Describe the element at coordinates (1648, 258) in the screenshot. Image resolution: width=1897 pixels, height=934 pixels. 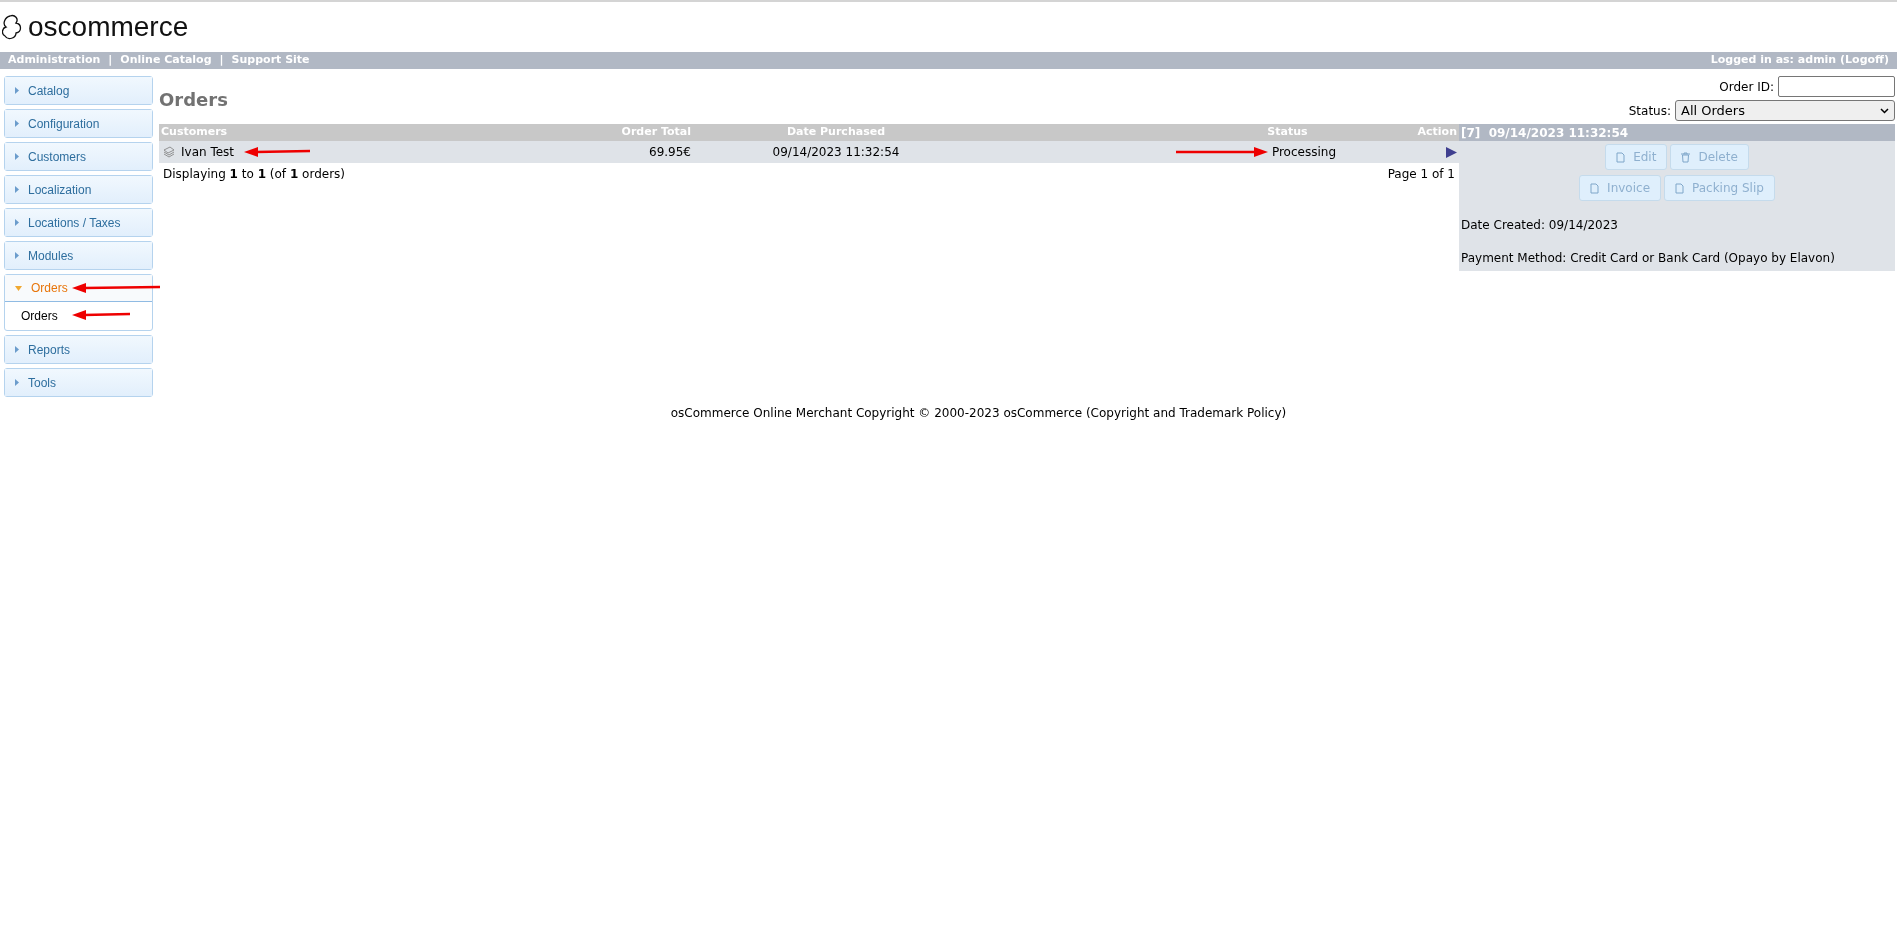
I see `detail-info: Payment Method: Credit Card or Bank Card (Opayo by Elavon)` at that location.